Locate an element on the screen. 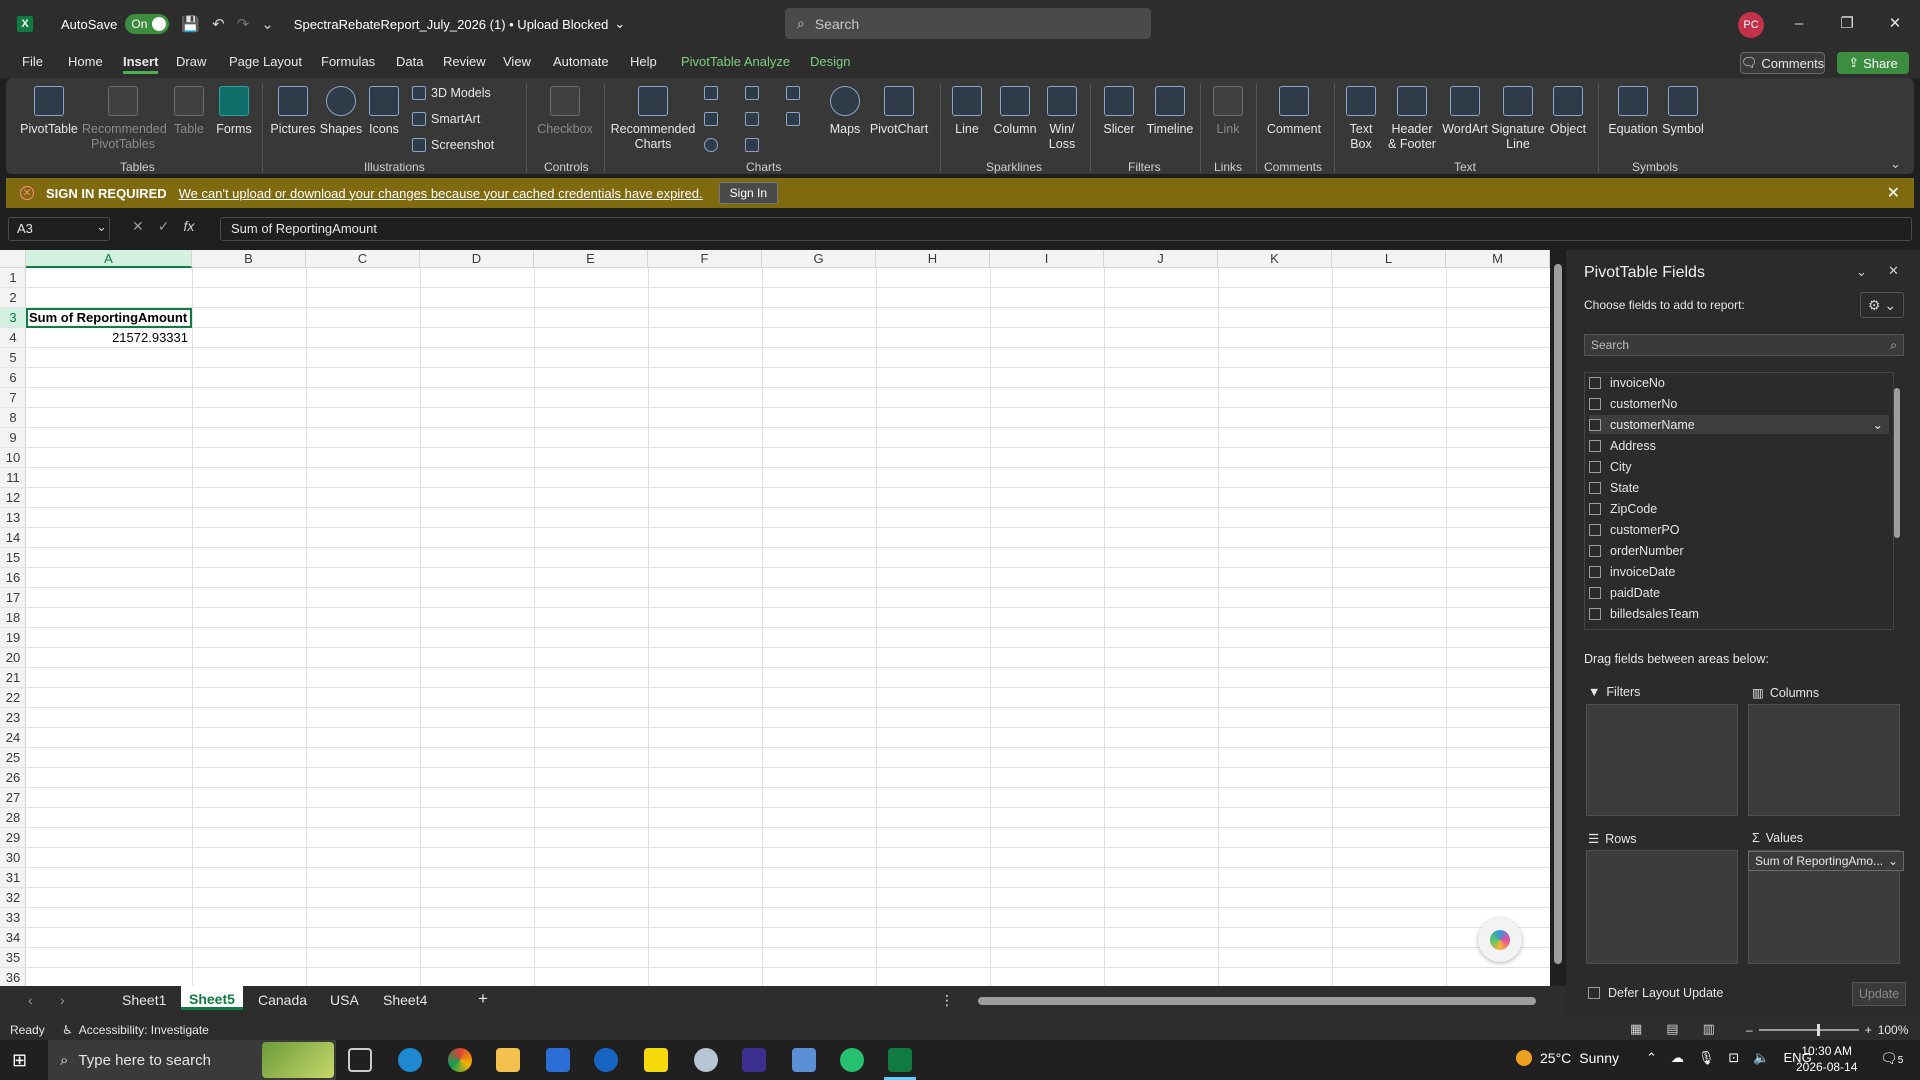 The image size is (1920, 1080). row-header: 19 is located at coordinates (13, 638).